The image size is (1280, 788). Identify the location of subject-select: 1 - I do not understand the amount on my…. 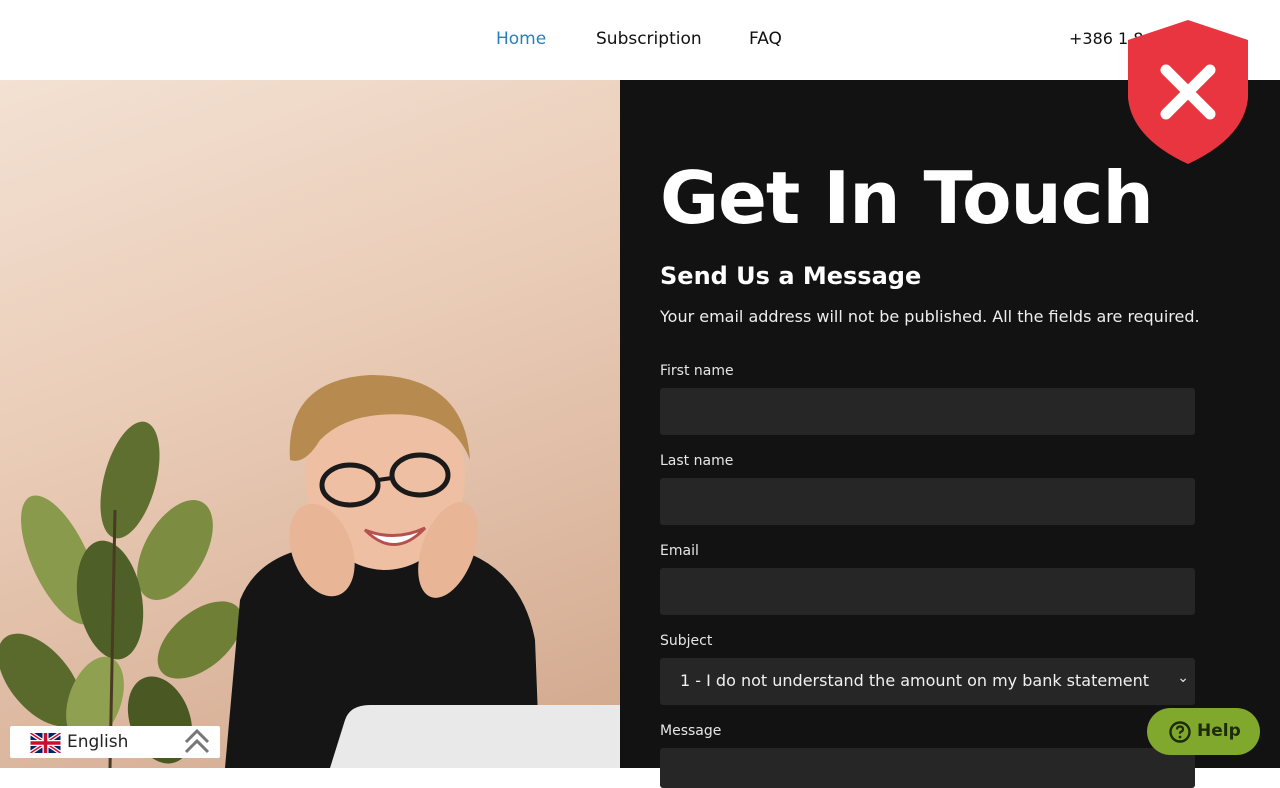
(927, 681).